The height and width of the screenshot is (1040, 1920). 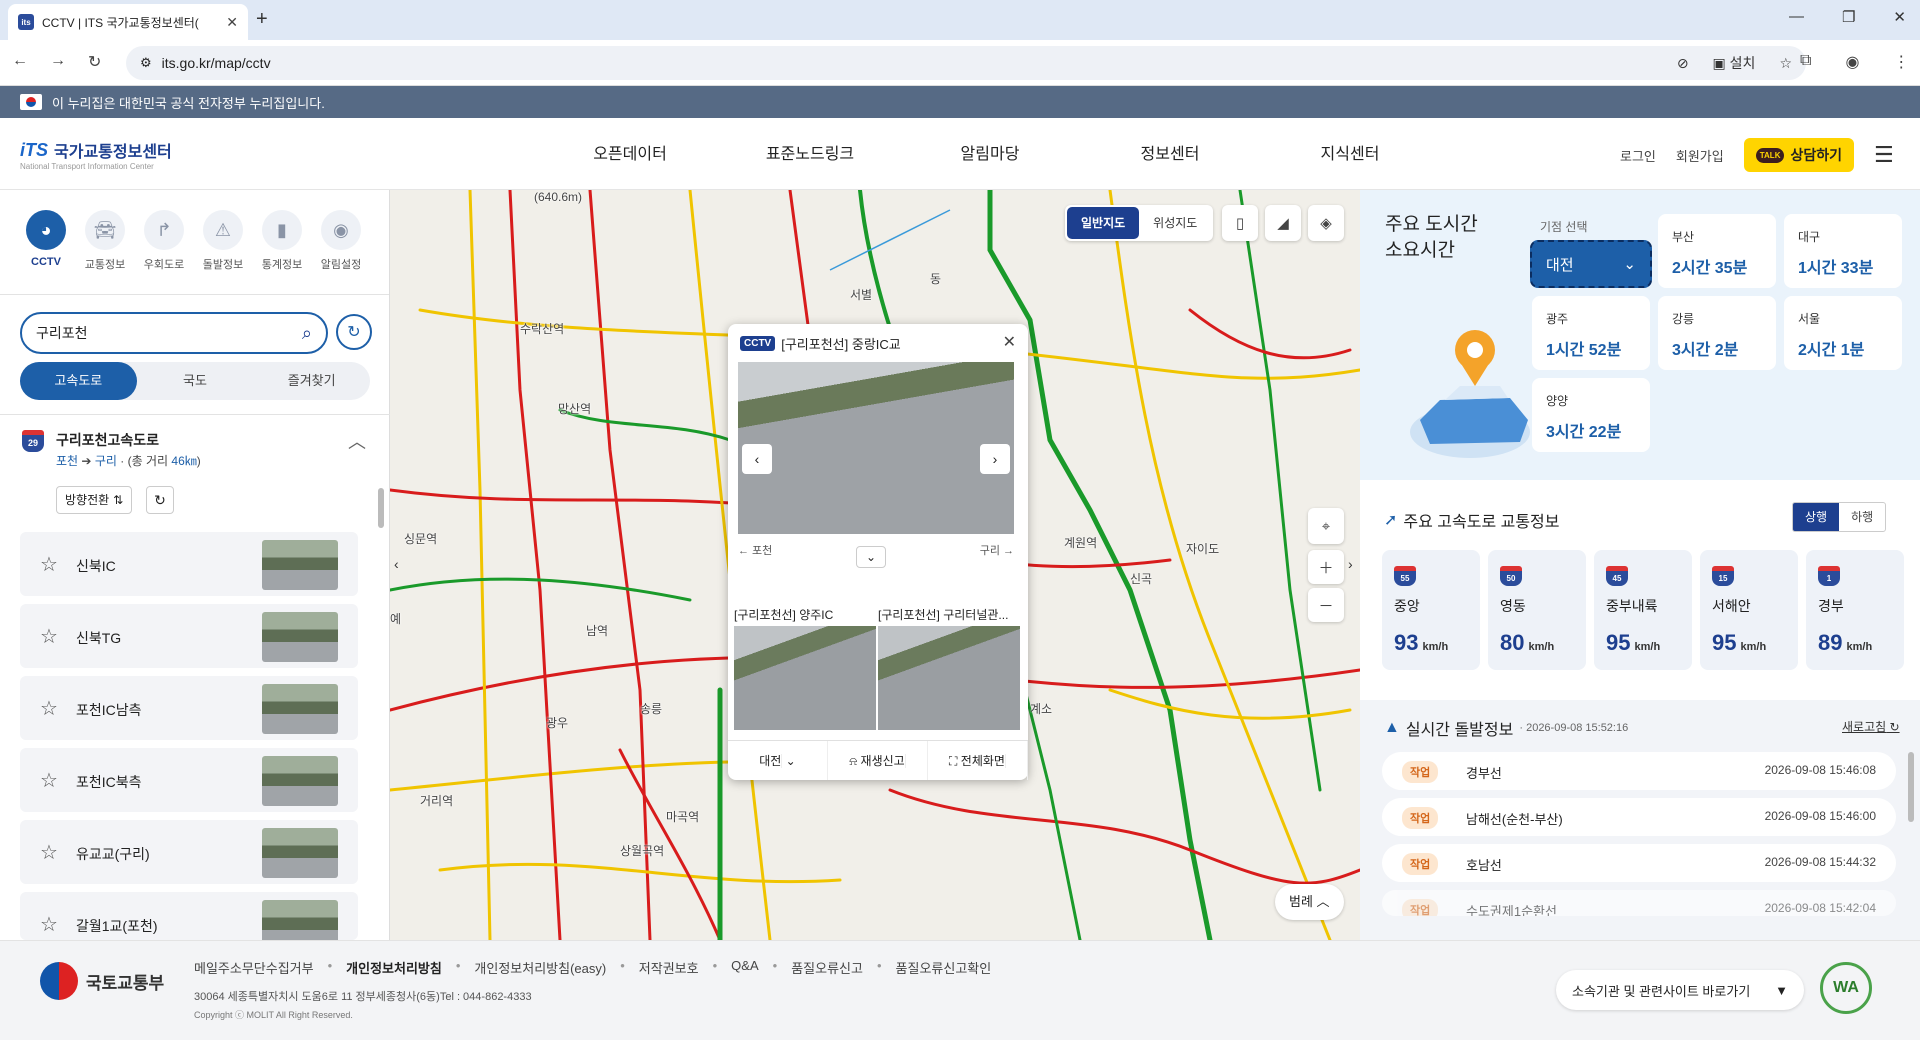 What do you see at coordinates (1899, 17) in the screenshot?
I see `close-window-icon: ✕` at bounding box center [1899, 17].